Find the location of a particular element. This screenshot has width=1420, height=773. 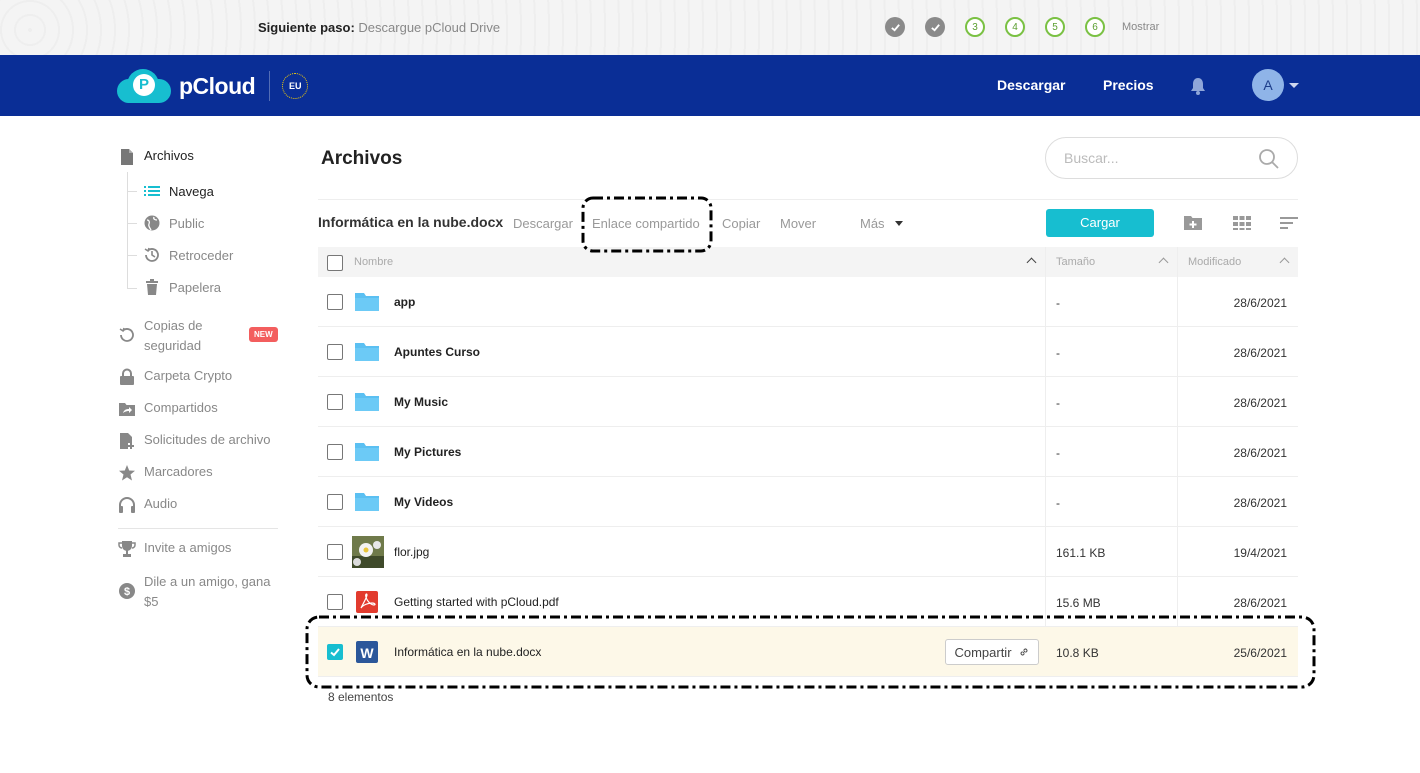

sidebar-item-rewind: Retroceder is located at coordinates (188, 255).